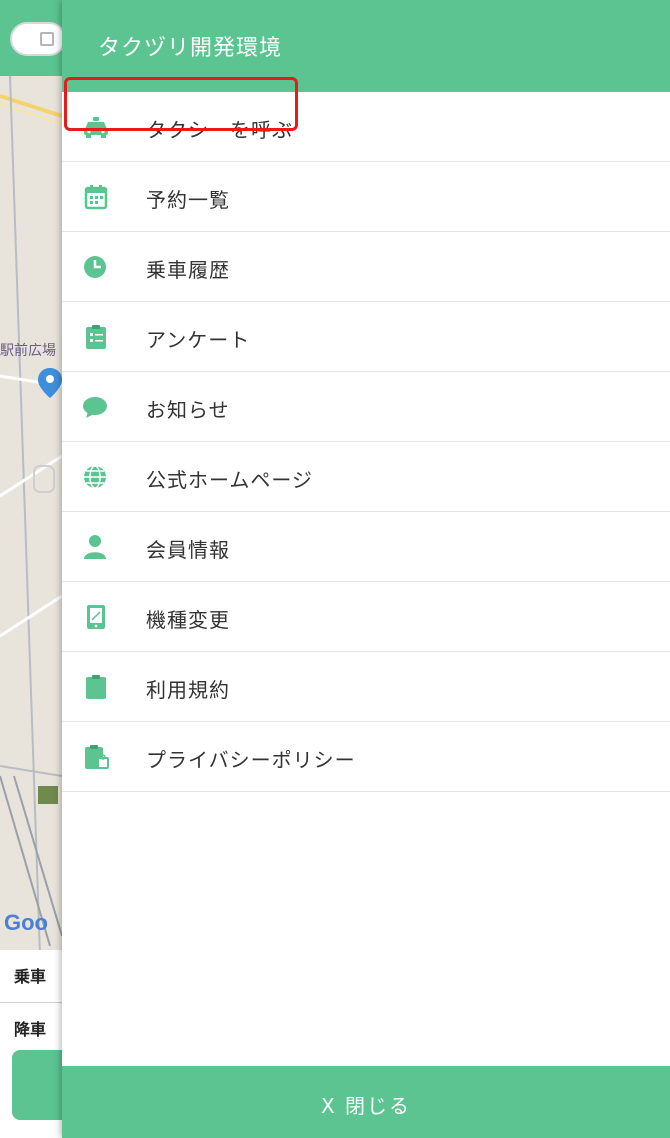 The height and width of the screenshot is (1138, 670). I want to click on map-background: 駅前広場 Goo 乗車 降車, so click(31, 569).